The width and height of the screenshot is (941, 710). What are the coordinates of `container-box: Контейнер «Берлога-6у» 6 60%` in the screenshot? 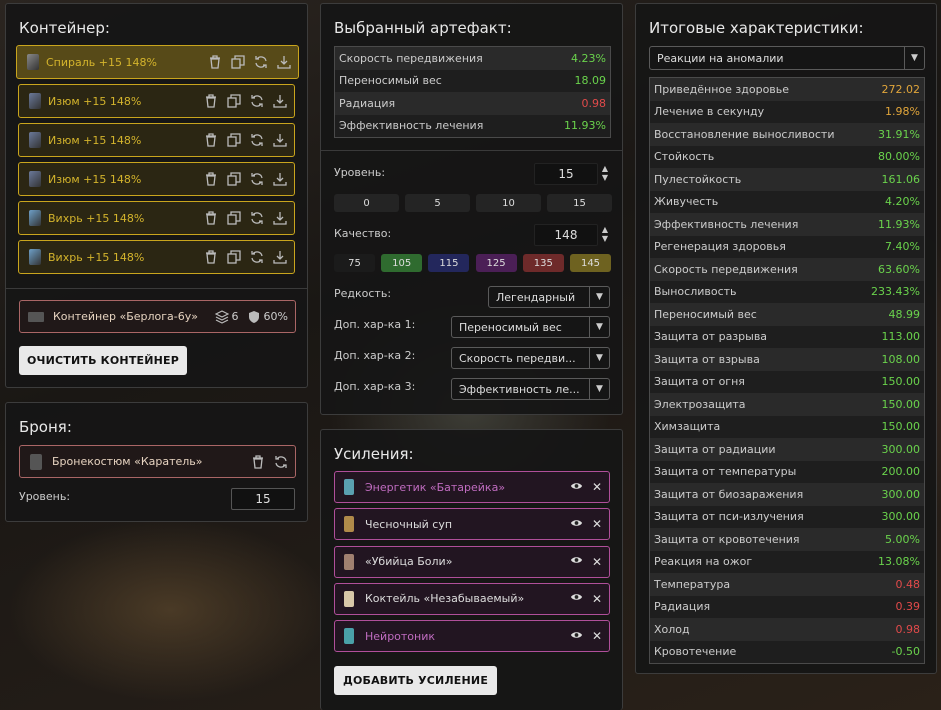 It's located at (157, 316).